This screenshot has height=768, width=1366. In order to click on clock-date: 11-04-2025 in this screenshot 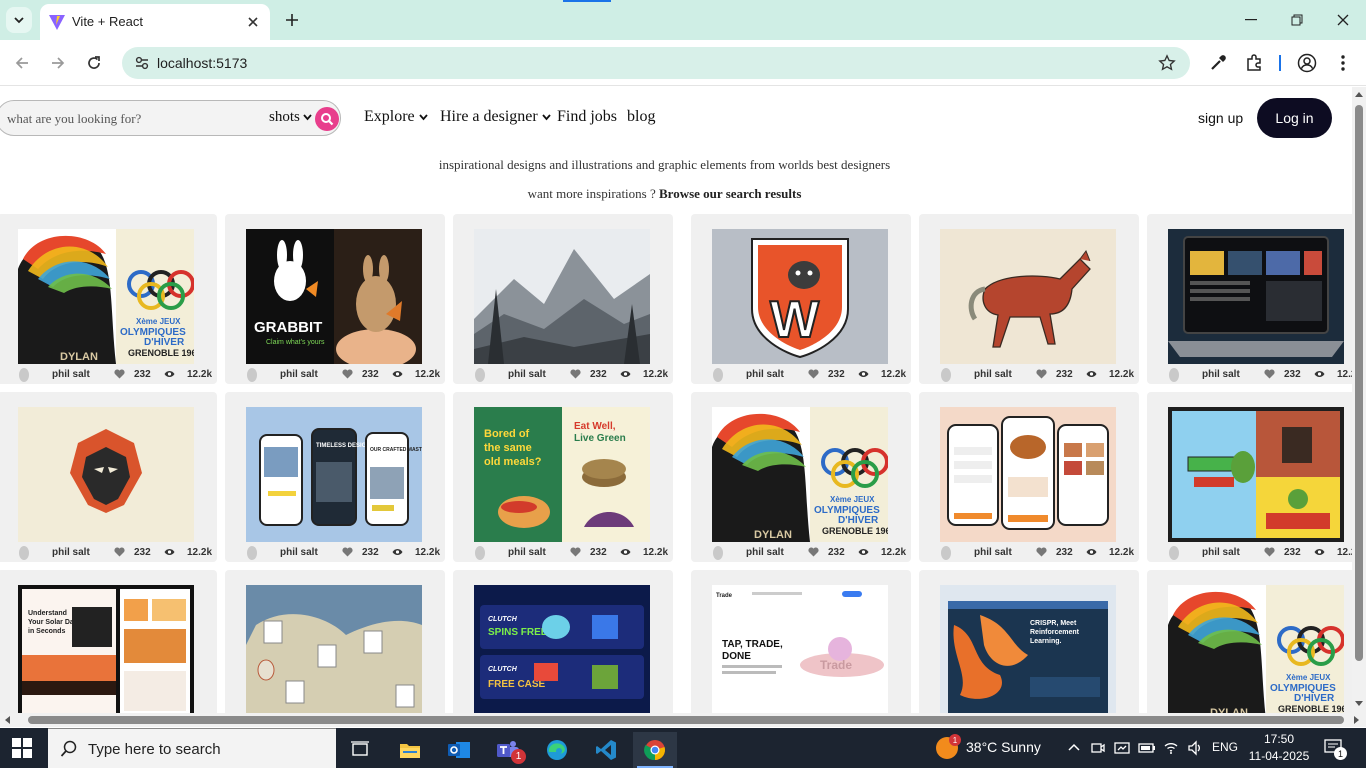, I will do `click(1279, 756)`.